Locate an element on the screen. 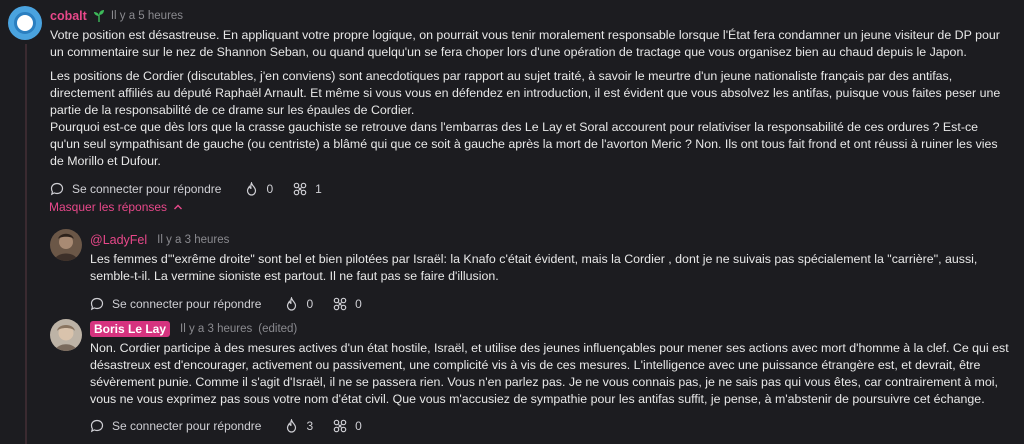 This screenshot has width=1024, height=444. thread-line is located at coordinates (26, 244).